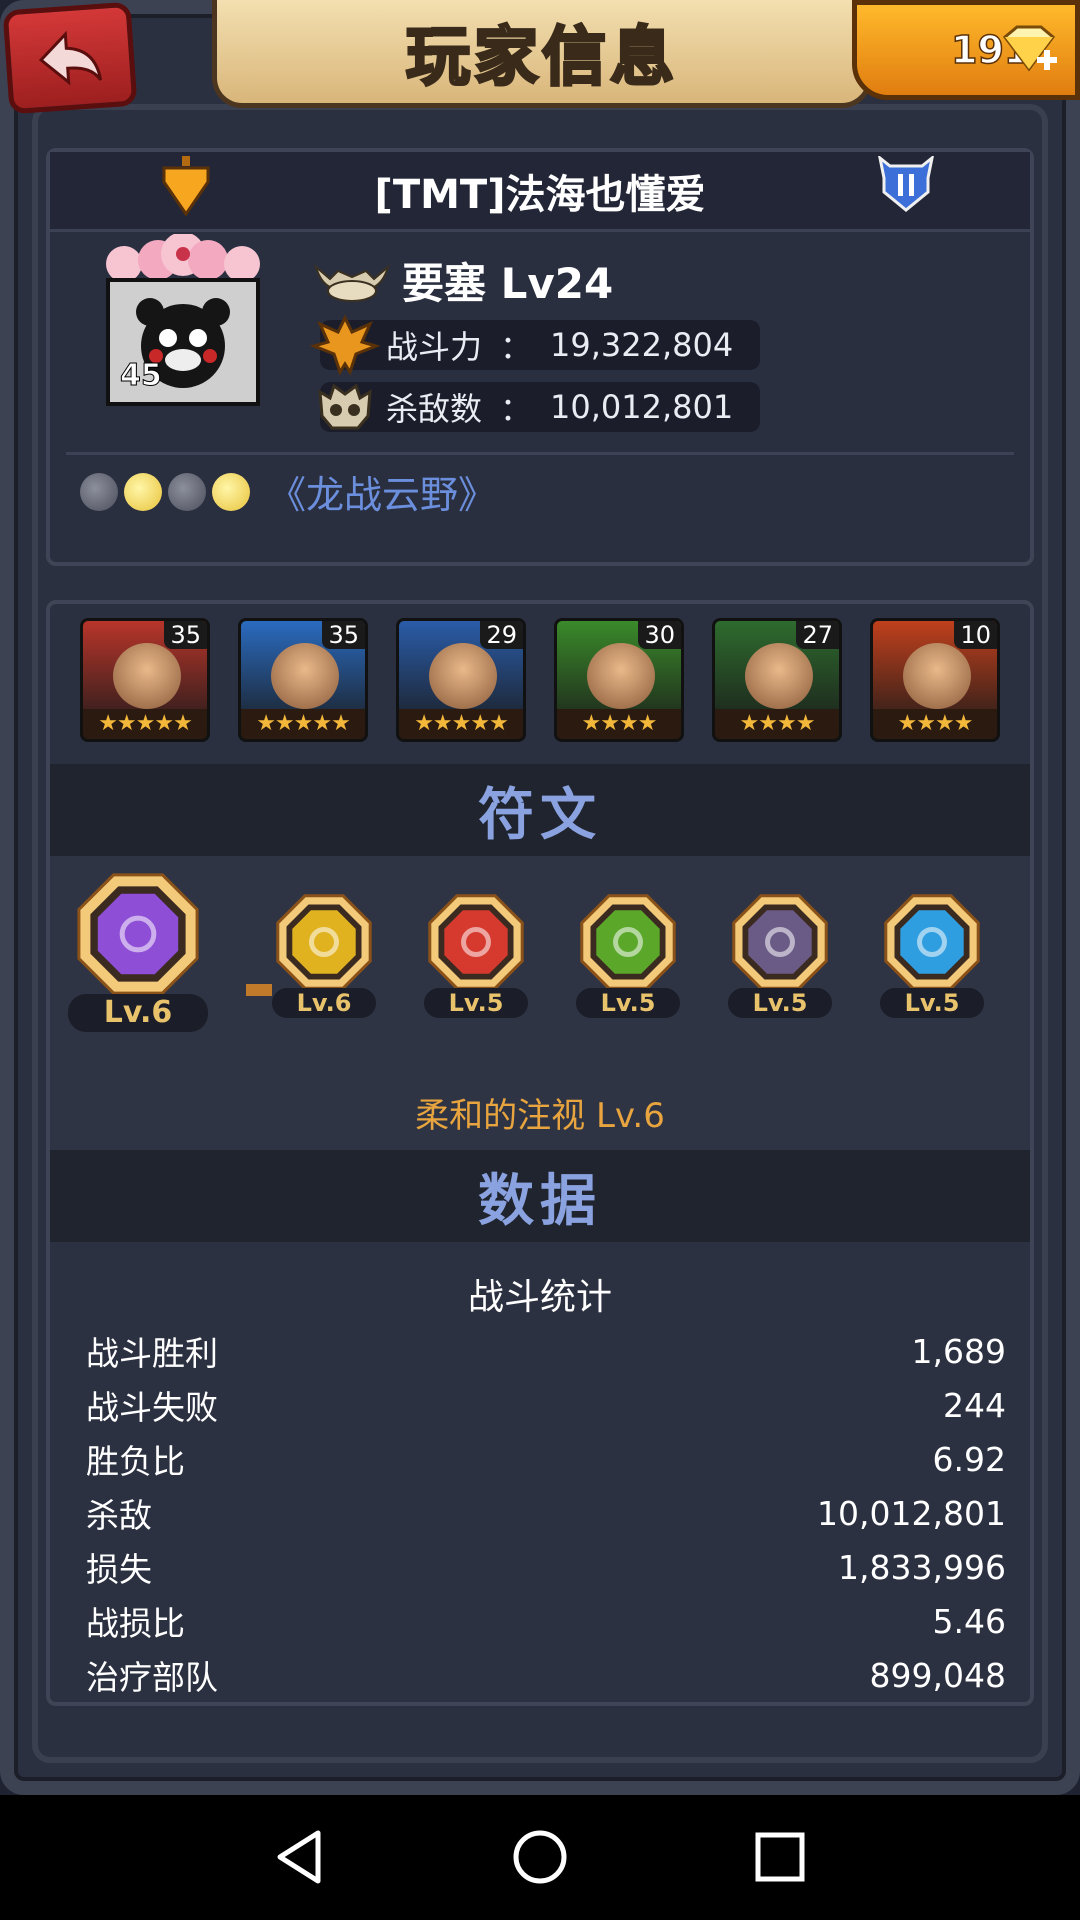  I want to click on stat-label: 胜负比, so click(135, 1461).